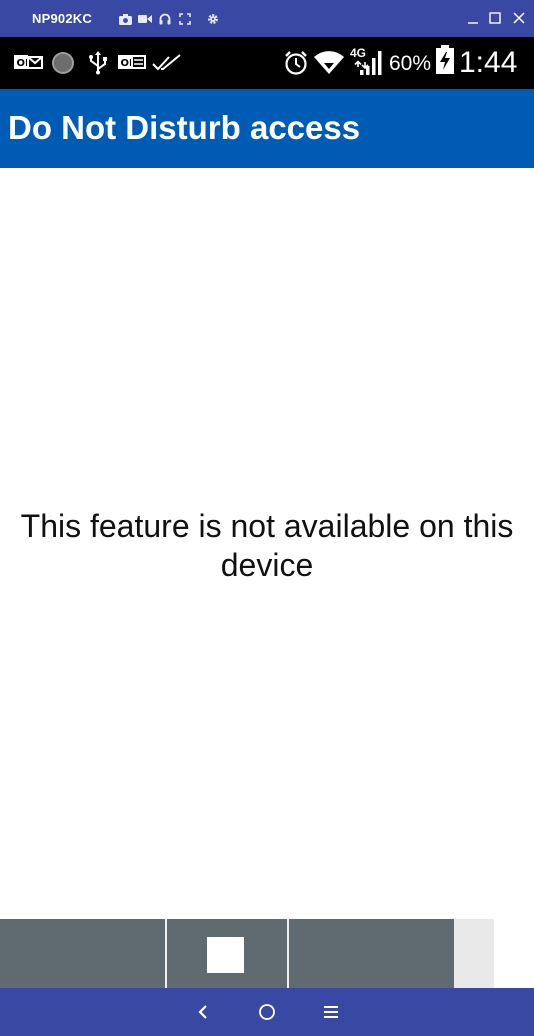  Describe the element at coordinates (473, 18) in the screenshot. I see `minimize-icon` at that location.